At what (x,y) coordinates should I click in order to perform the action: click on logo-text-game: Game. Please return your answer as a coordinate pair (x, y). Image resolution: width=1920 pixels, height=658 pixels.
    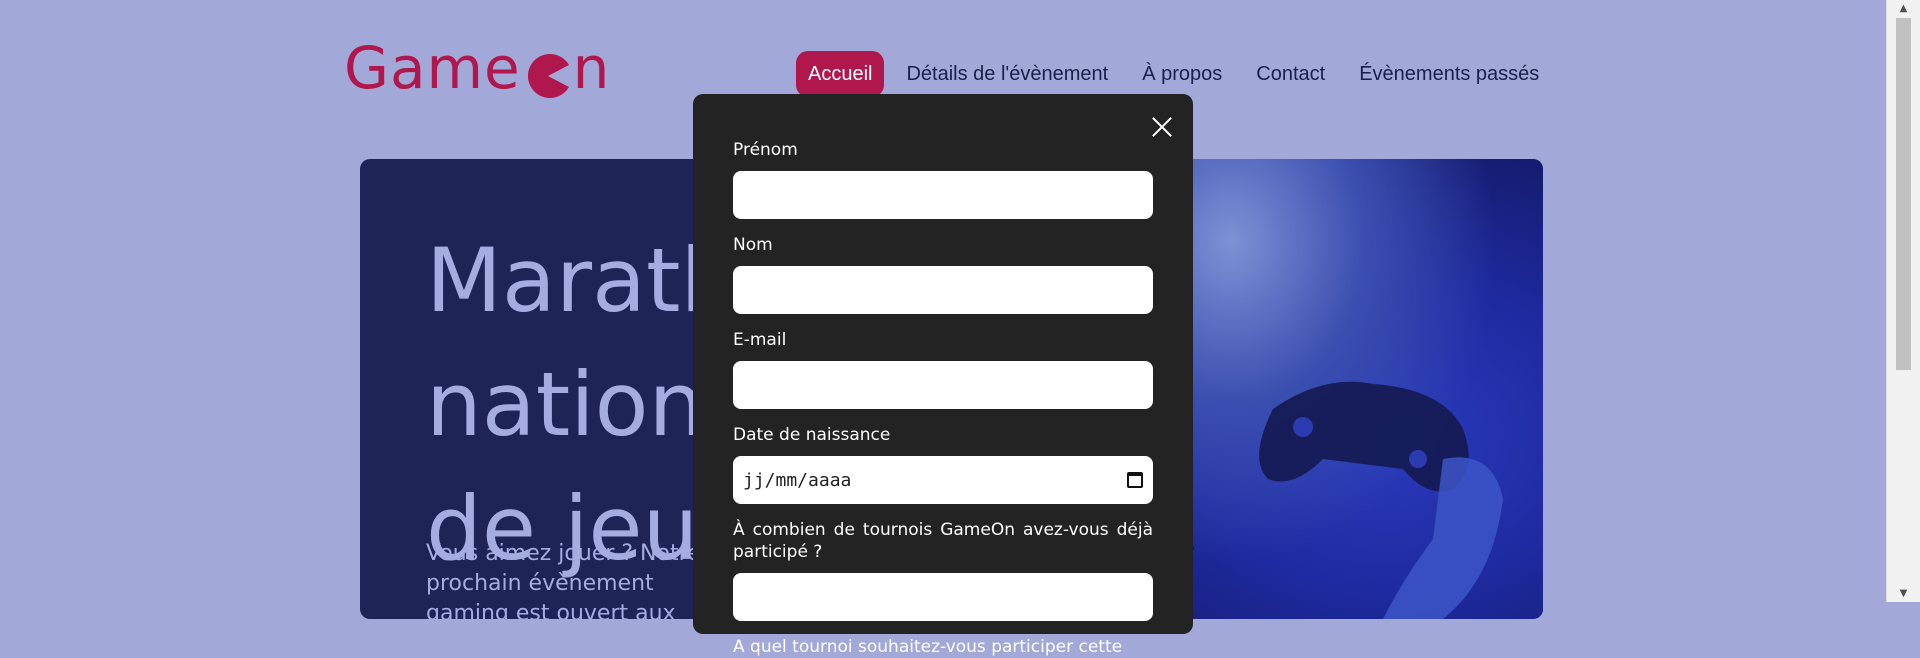
    Looking at the image, I should click on (432, 68).